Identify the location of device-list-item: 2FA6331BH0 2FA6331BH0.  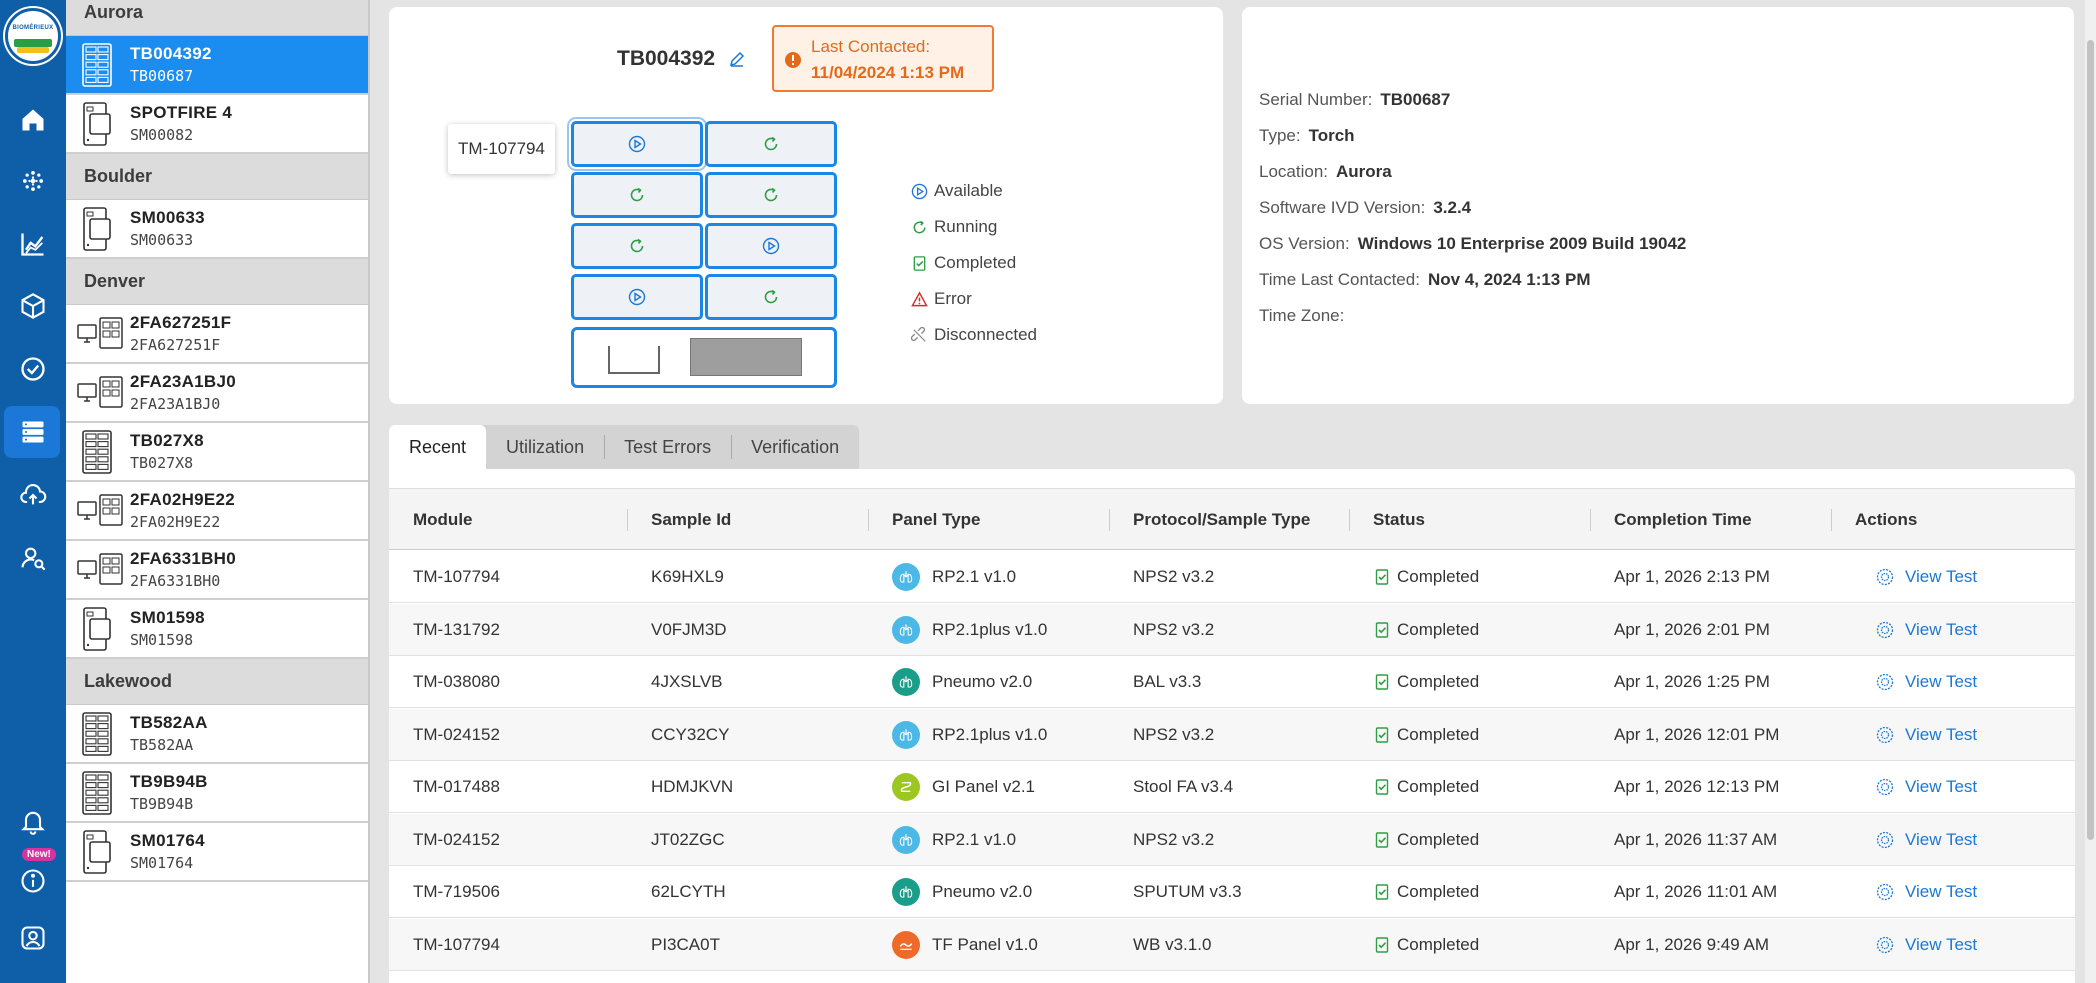
(217, 570).